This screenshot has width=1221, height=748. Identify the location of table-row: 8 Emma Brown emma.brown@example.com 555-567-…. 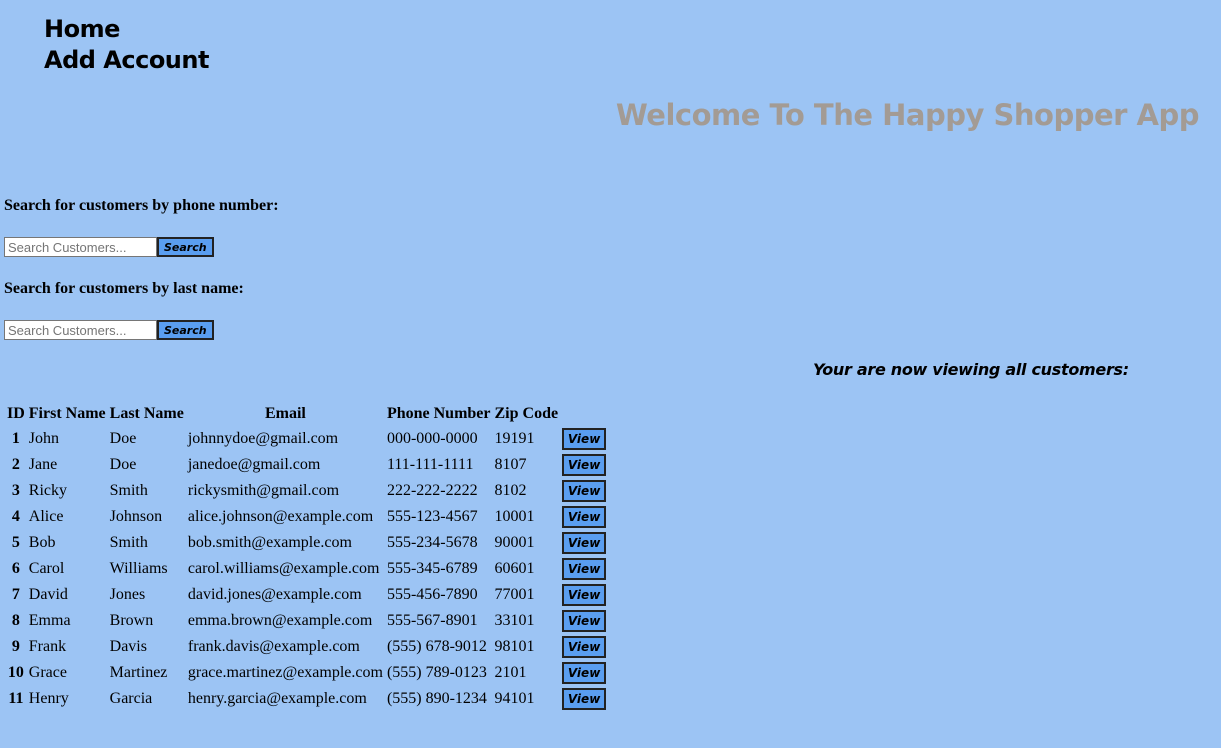
(306, 621).